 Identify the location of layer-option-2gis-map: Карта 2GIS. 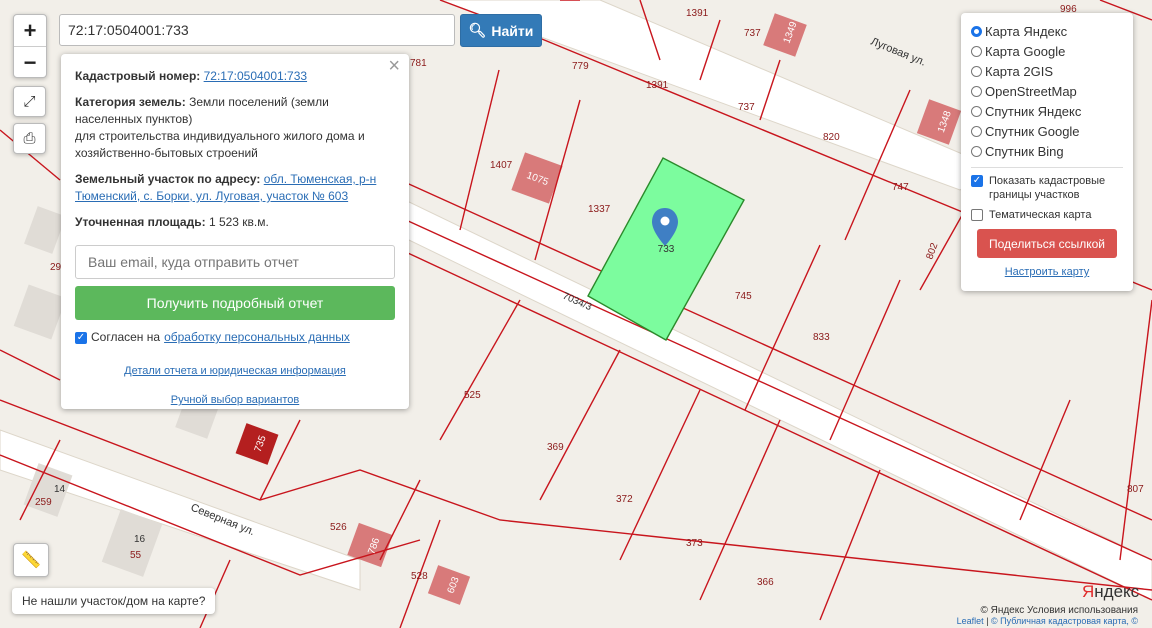
(1047, 71).